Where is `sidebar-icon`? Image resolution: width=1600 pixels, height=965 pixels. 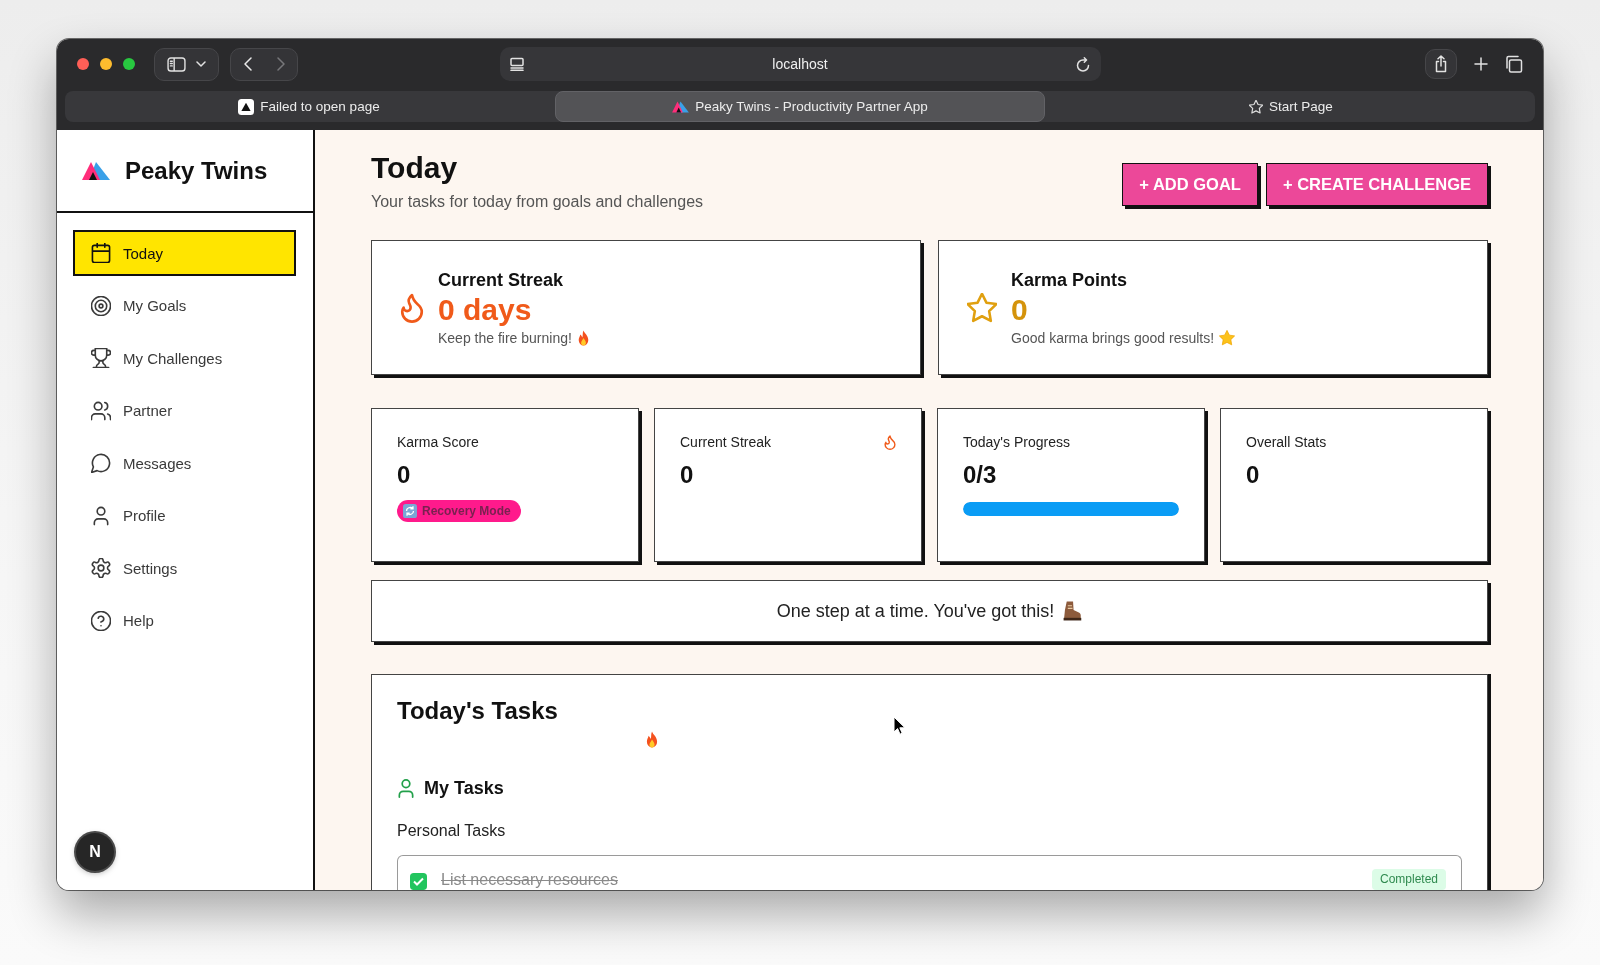 sidebar-icon is located at coordinates (176, 64).